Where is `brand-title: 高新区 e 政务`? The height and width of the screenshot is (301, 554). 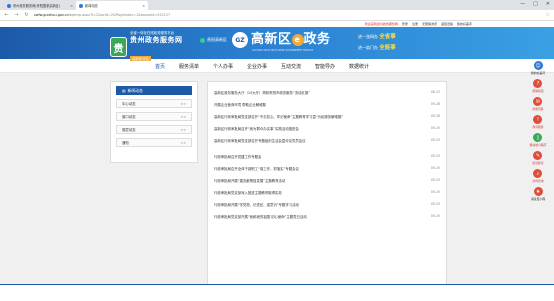 brand-title: 高新区 e 政务 is located at coordinates (291, 40).